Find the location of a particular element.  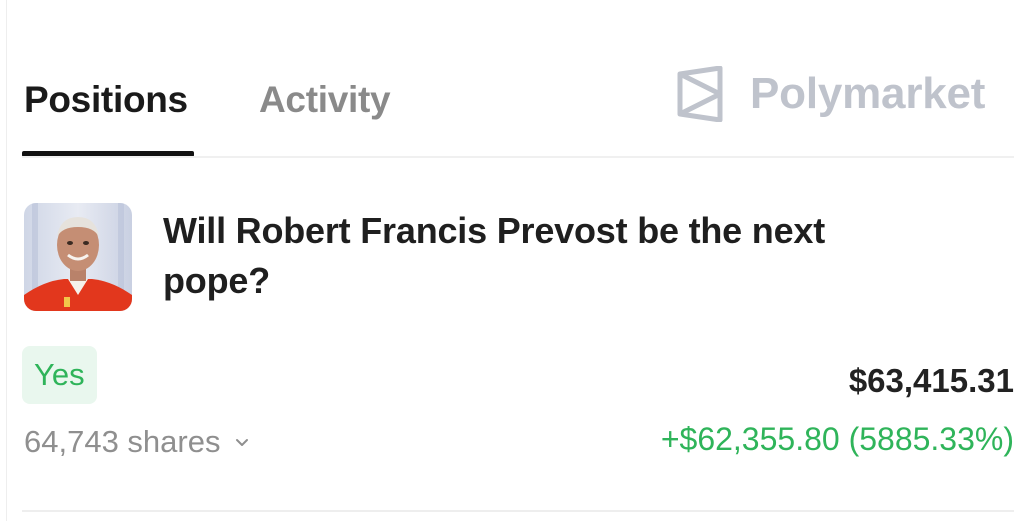

position-pnl: +$62,355.80 (5885.33%) is located at coordinates (837, 439).